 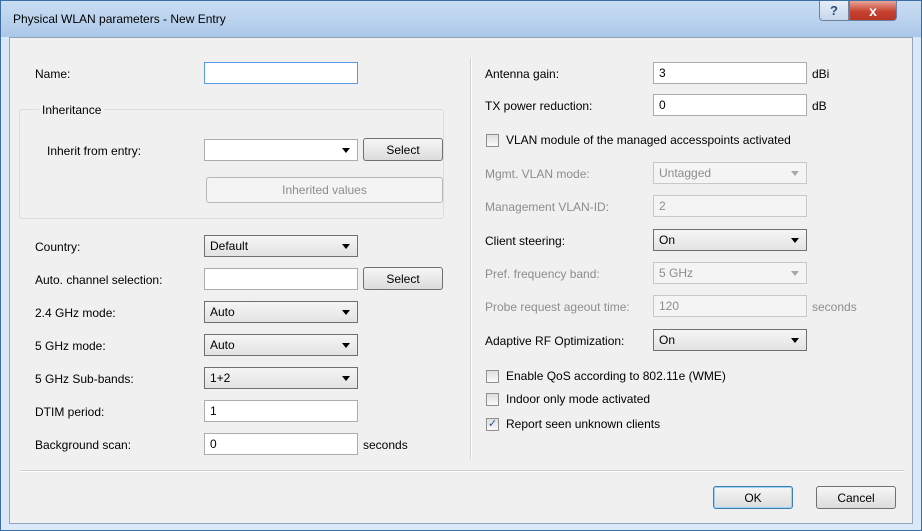 I want to click on client-steering-label: Client steering:, so click(x=525, y=241).